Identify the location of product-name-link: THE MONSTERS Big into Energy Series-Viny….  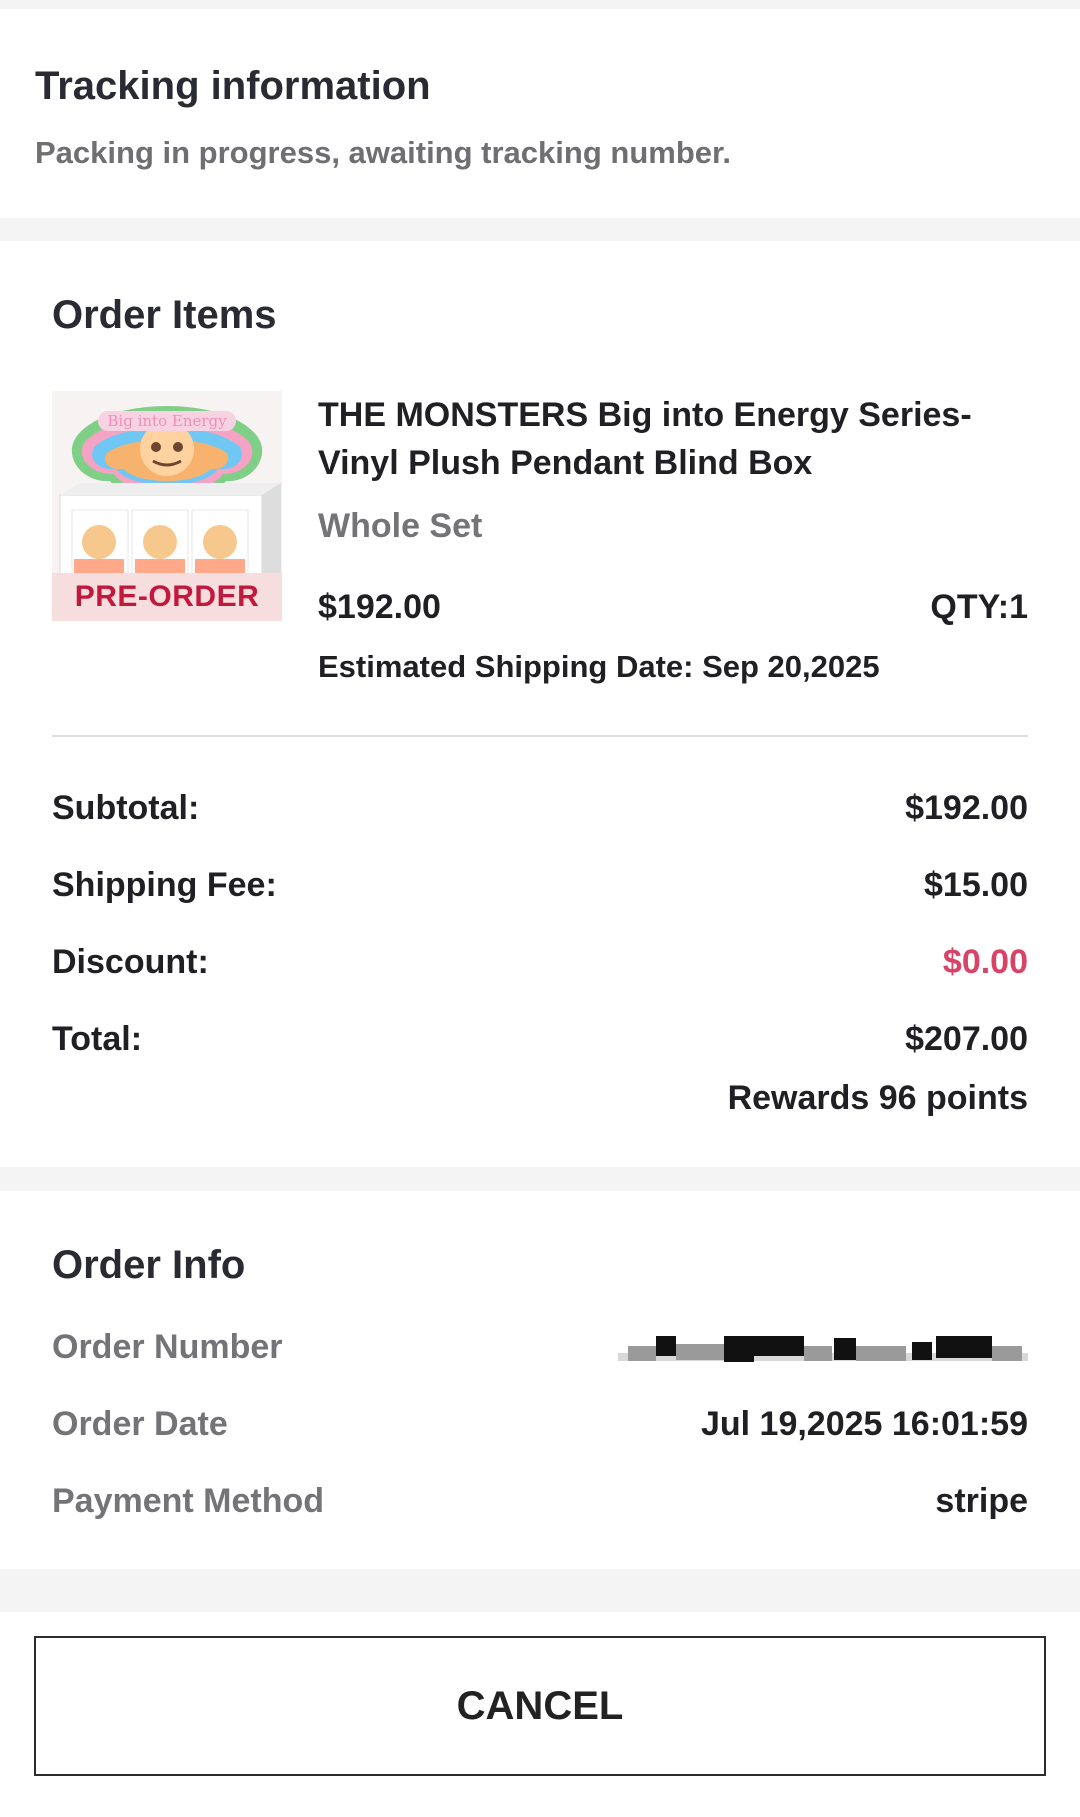
(673, 439).